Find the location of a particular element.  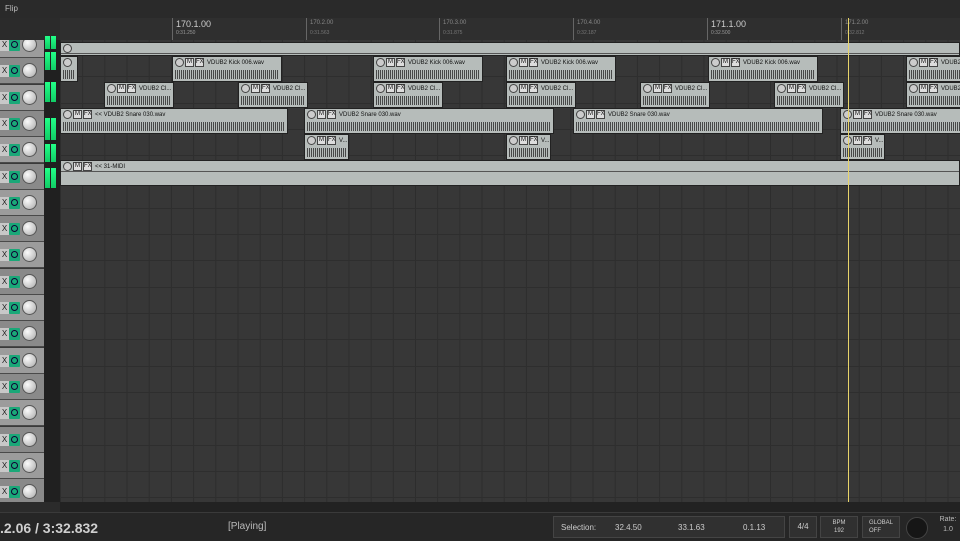

media-item: M FX VDUB2 Snare 030.wav is located at coordinates (900, 121).